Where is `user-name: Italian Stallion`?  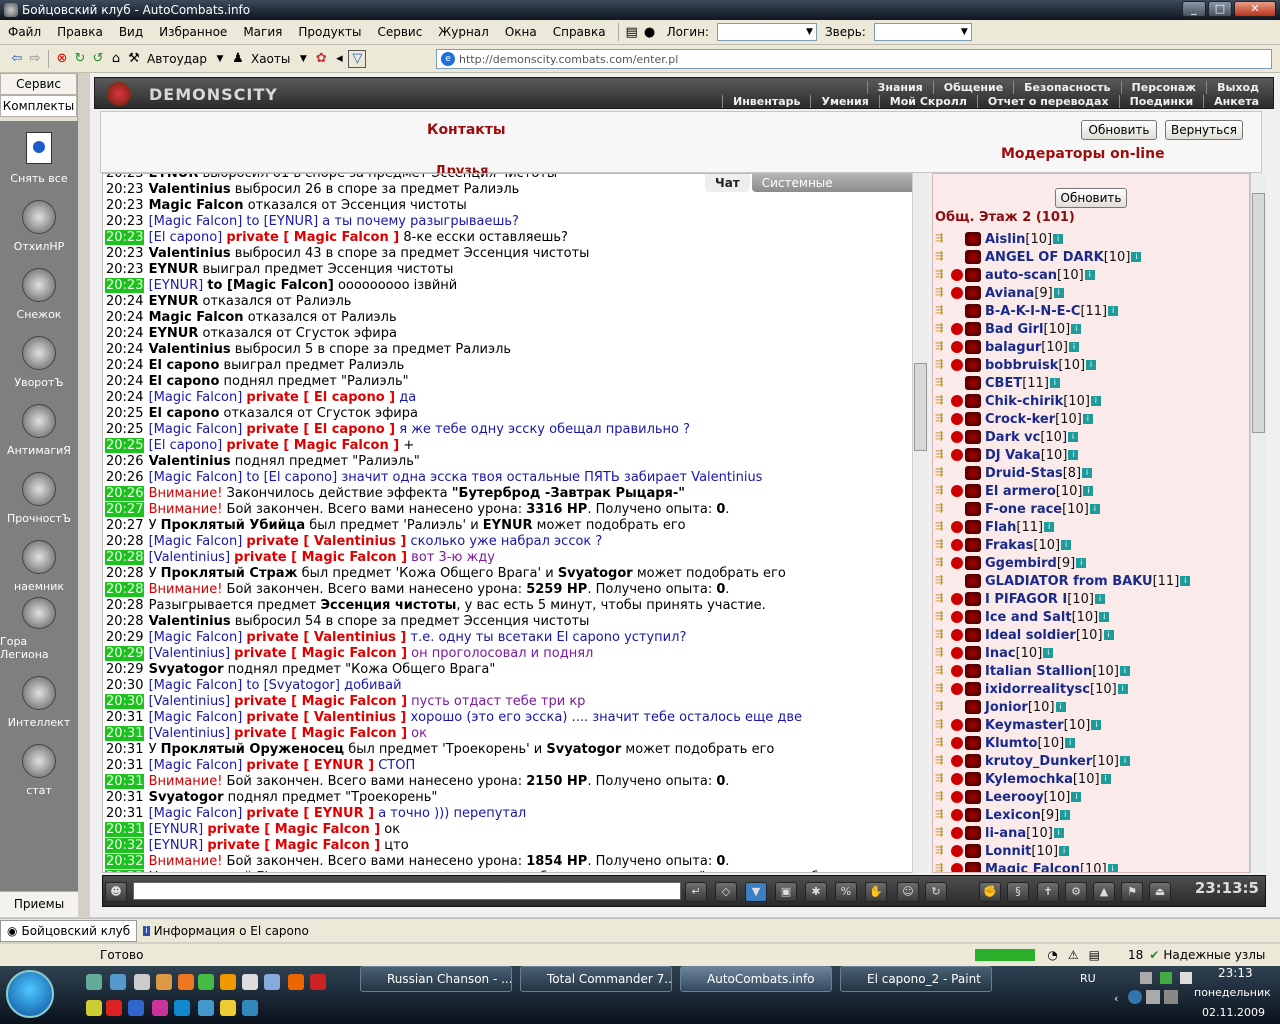 user-name: Italian Stallion is located at coordinates (1038, 671).